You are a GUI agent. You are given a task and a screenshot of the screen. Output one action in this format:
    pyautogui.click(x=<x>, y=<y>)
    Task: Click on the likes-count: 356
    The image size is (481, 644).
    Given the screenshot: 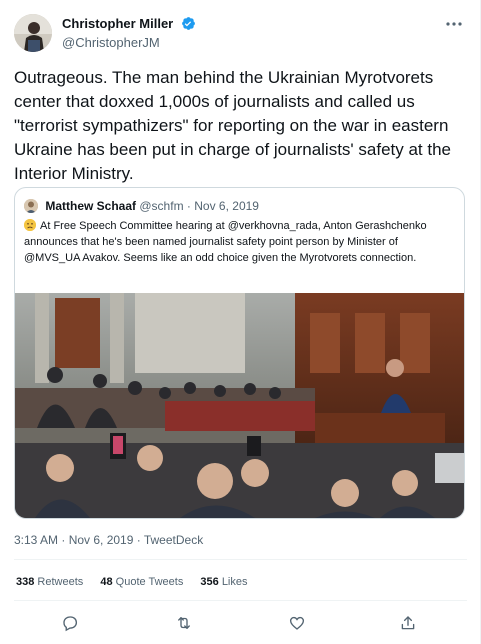 What is the action you would take?
    pyautogui.click(x=209, y=582)
    